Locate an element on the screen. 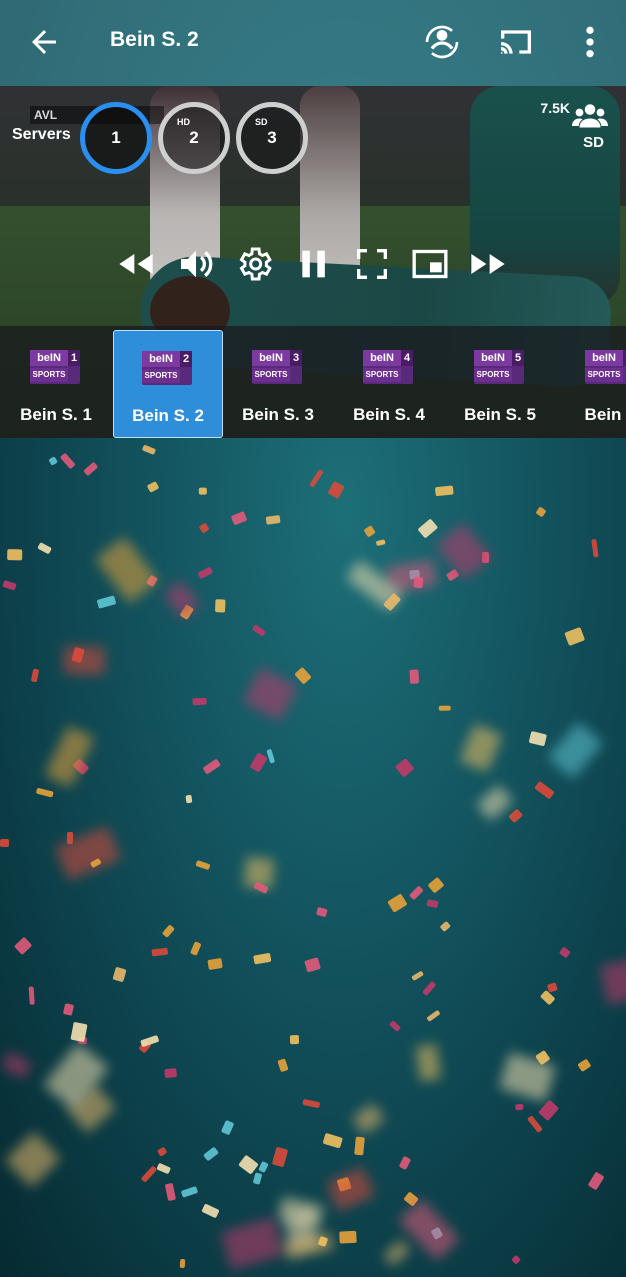 This screenshot has height=1277, width=626. bein-sports-logo: beIN 2 SPORTS is located at coordinates (167, 368).